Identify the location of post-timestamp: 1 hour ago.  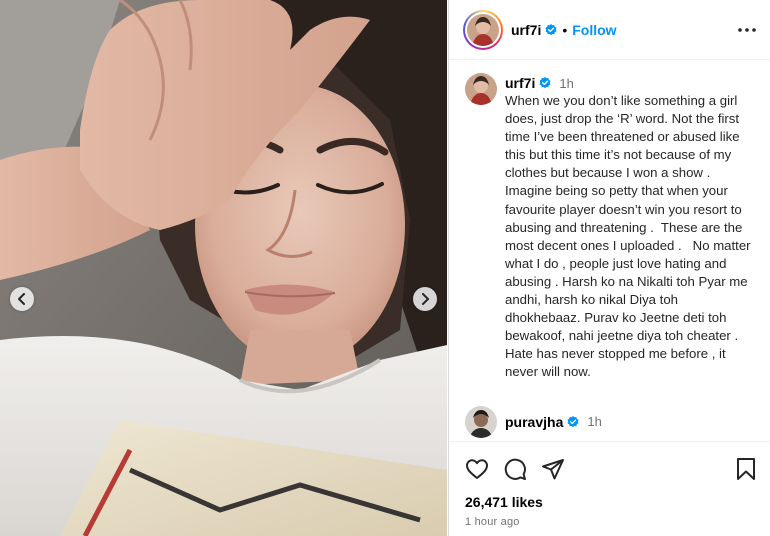
(611, 522).